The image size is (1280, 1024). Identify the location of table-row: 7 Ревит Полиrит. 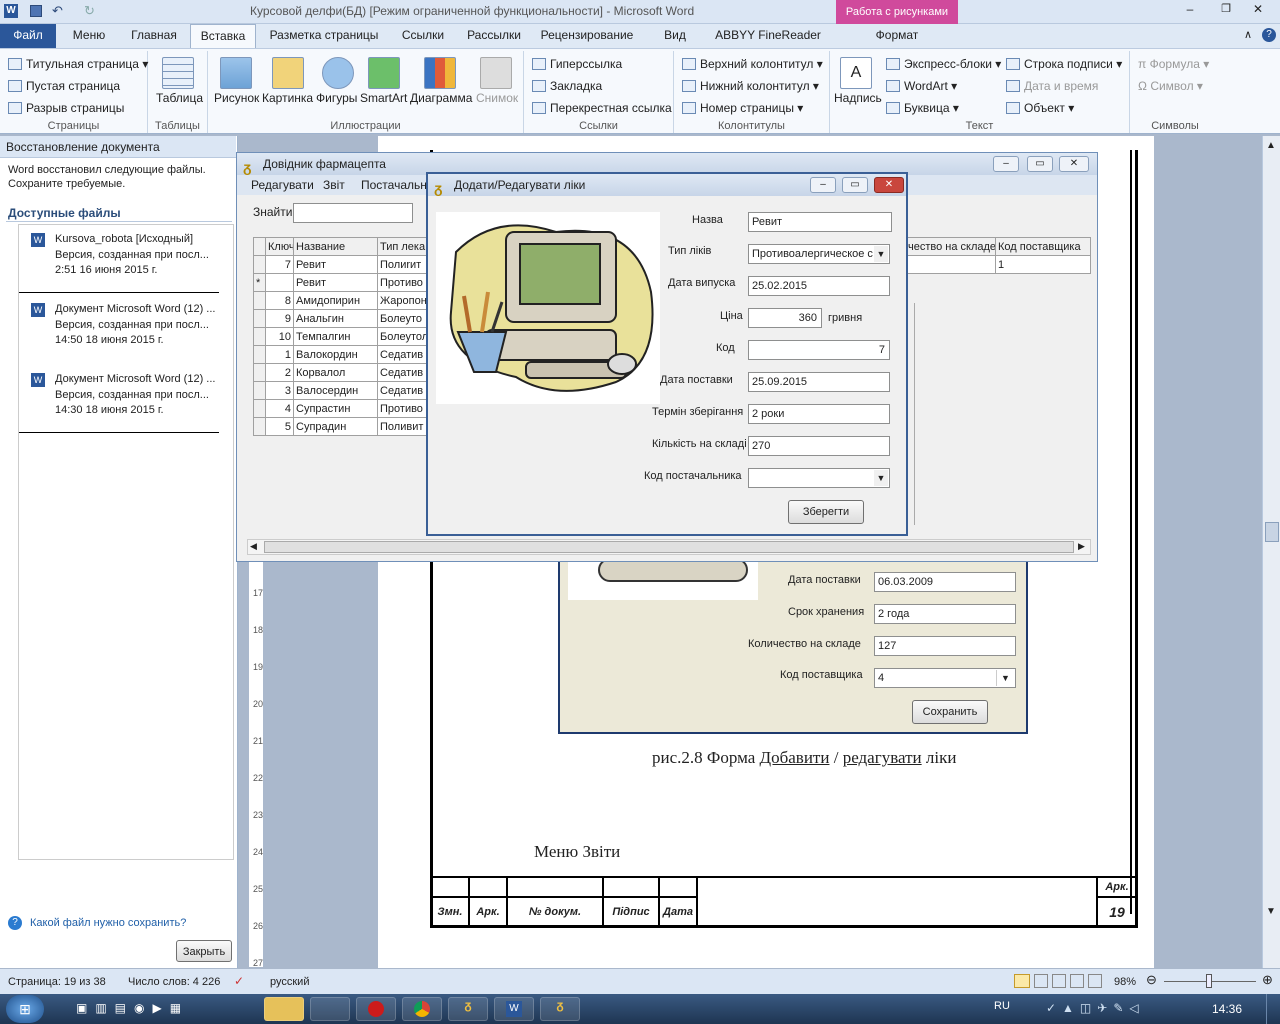
(341, 264).